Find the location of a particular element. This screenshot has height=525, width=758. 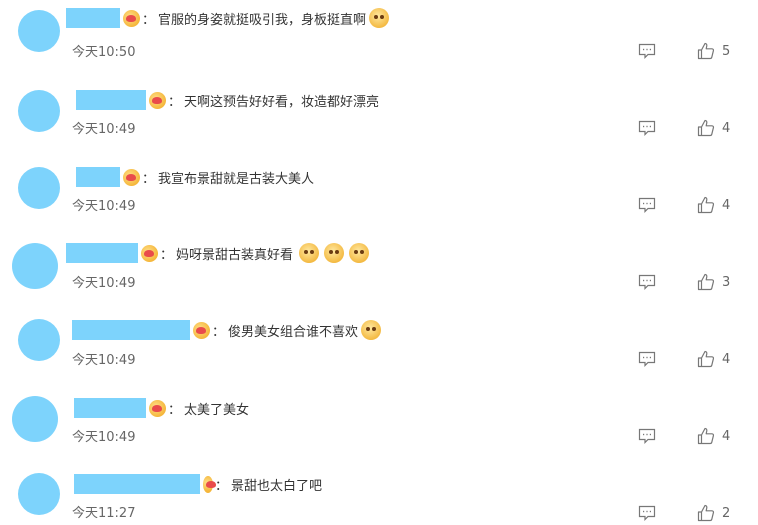

like-button: 3 is located at coordinates (713, 282).